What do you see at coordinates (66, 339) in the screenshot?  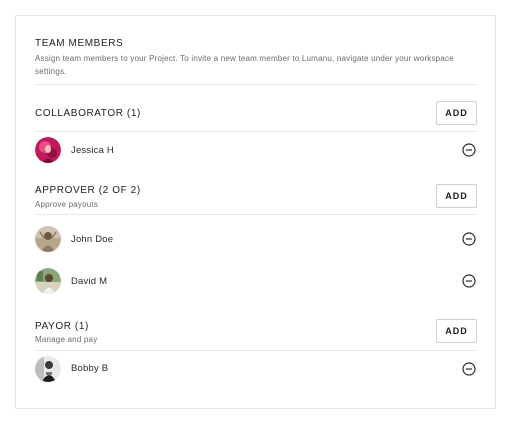 I see `section-subtitle-payor: Manage and pay` at bounding box center [66, 339].